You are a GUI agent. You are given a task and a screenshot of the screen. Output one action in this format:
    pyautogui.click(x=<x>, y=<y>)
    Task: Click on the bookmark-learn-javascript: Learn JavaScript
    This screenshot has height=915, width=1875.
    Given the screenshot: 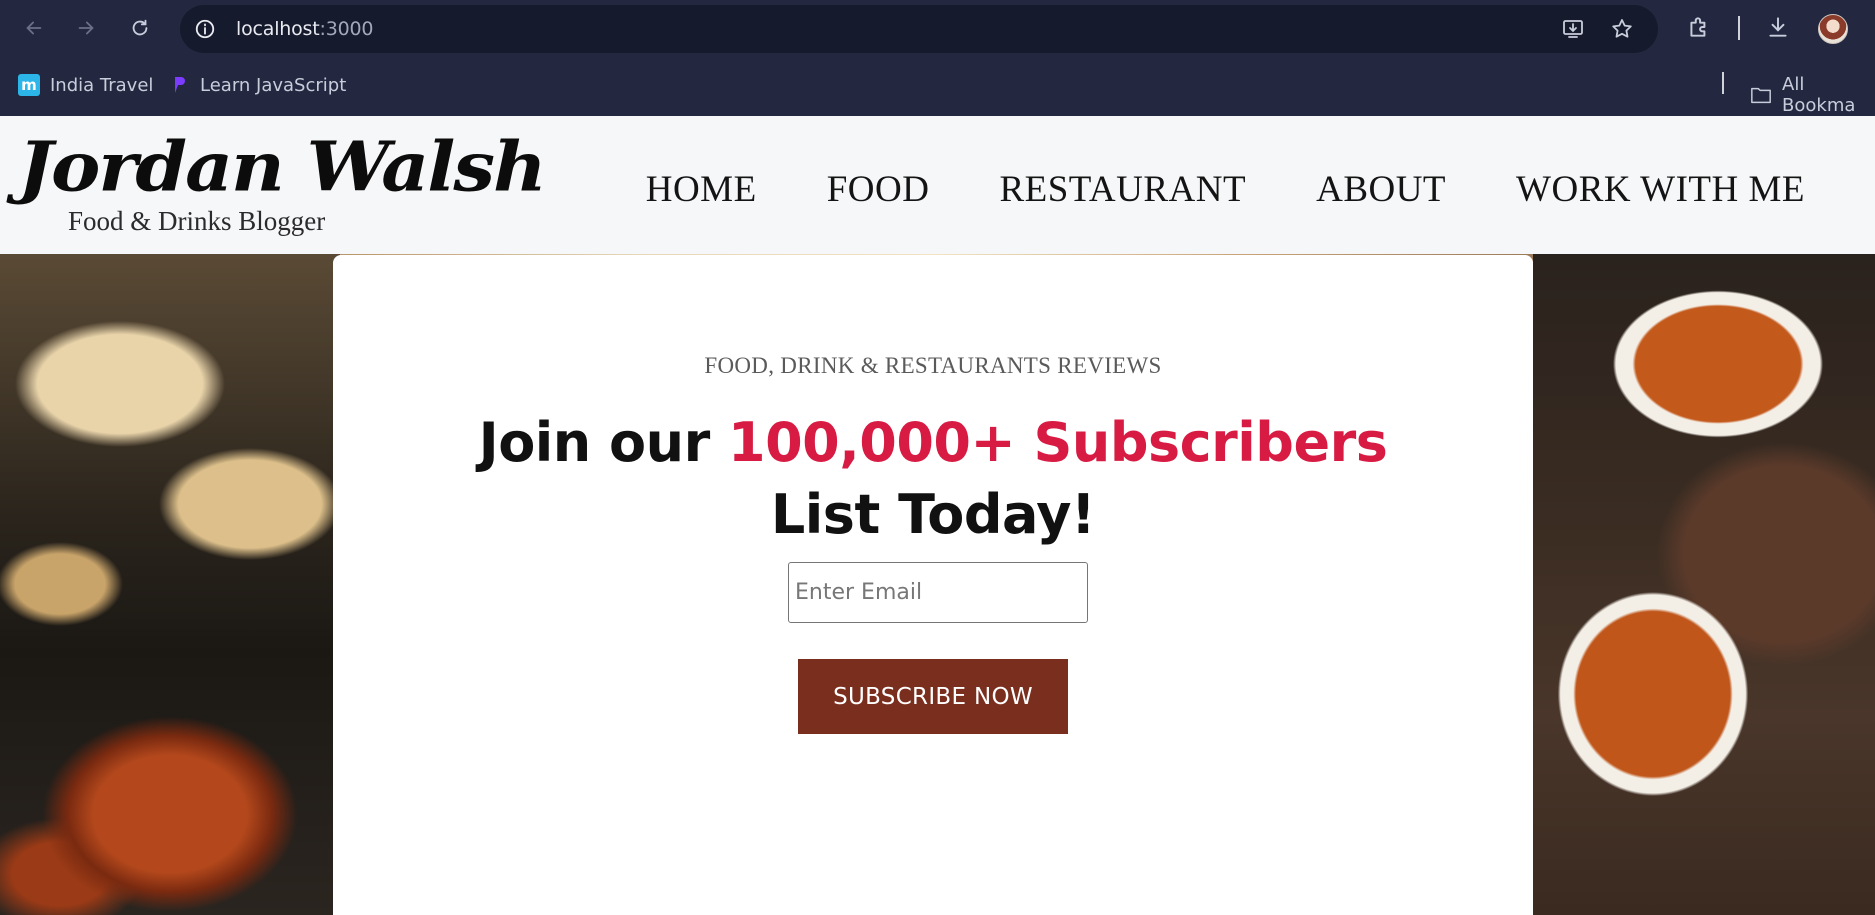 What is the action you would take?
    pyautogui.click(x=257, y=85)
    